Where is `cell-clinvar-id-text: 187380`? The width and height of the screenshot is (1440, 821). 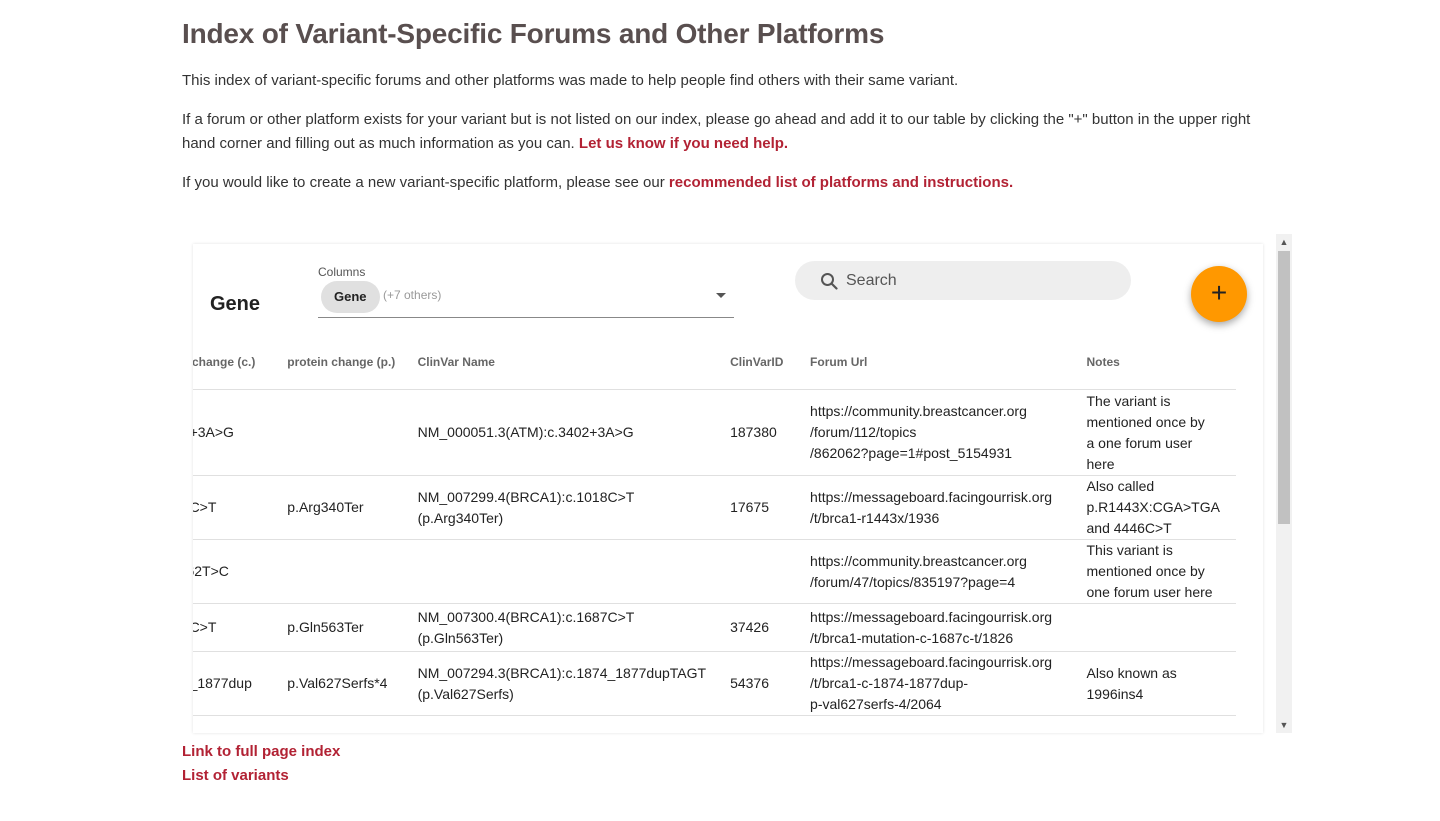 cell-clinvar-id-text: 187380 is located at coordinates (753, 432).